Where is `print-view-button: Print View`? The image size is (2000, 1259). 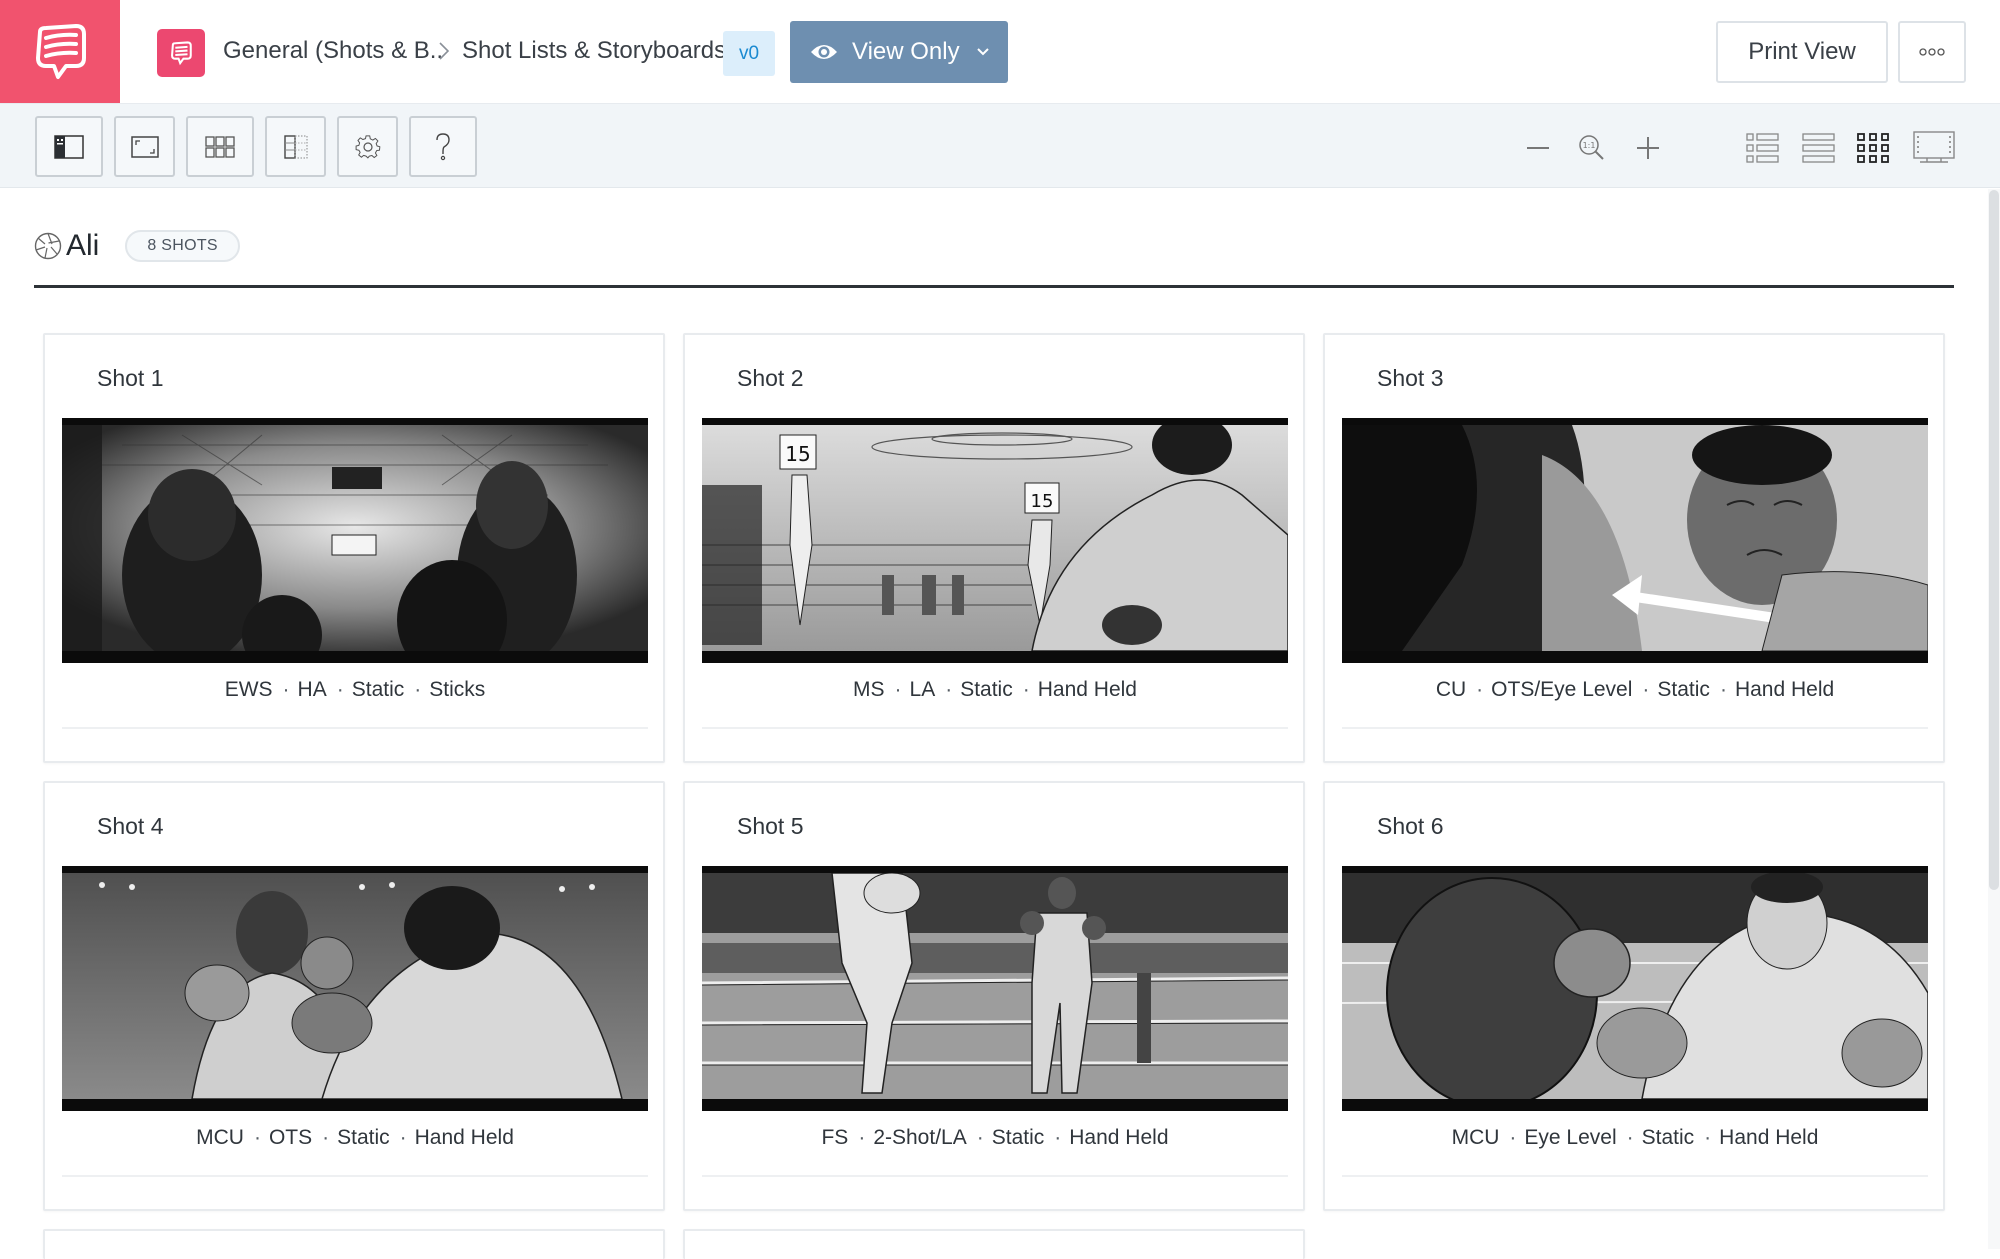
print-view-button: Print View is located at coordinates (1802, 52).